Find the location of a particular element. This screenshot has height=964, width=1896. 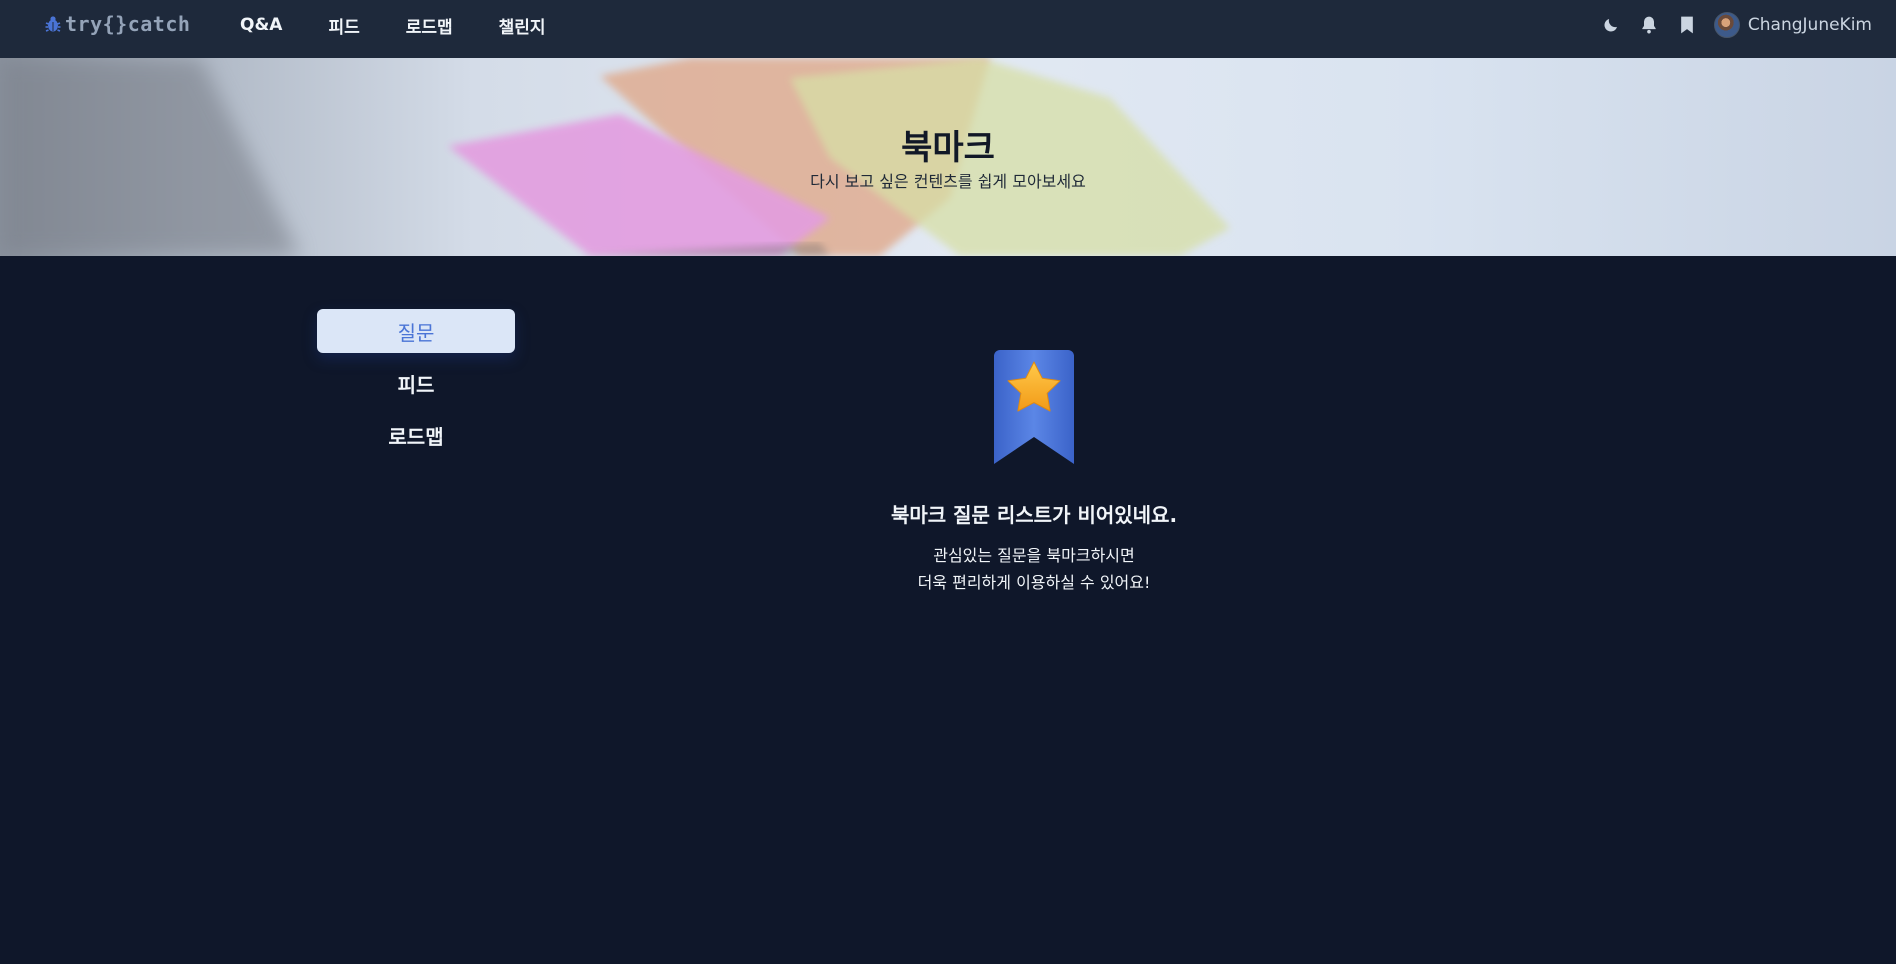

bookmark-category-menu: 질문 피드 로드맵 is located at coordinates (416, 387).